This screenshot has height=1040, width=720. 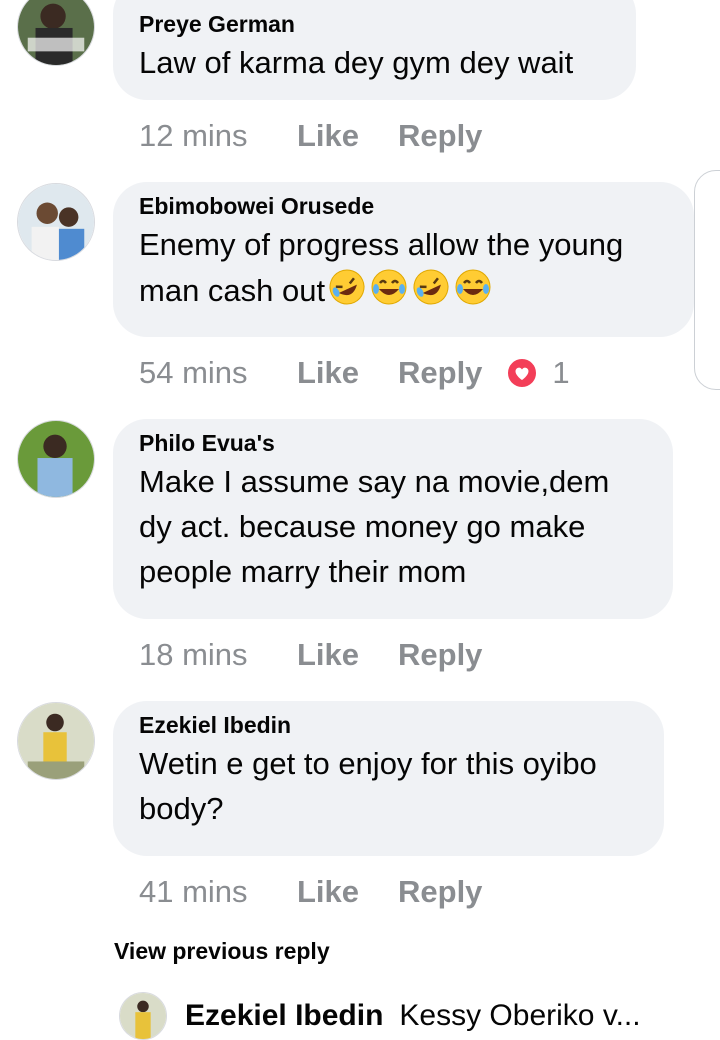 I want to click on comment-time: 12 mins, so click(x=218, y=136).